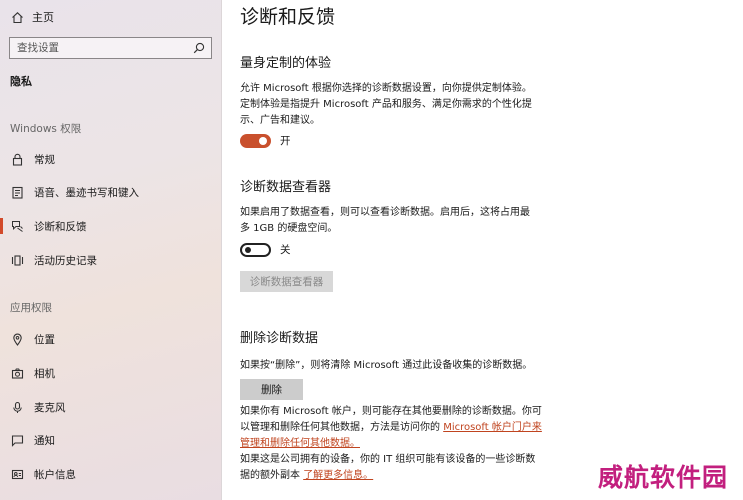 The height and width of the screenshot is (500, 743). What do you see at coordinates (17, 192) in the screenshot?
I see `notepad-icon` at bounding box center [17, 192].